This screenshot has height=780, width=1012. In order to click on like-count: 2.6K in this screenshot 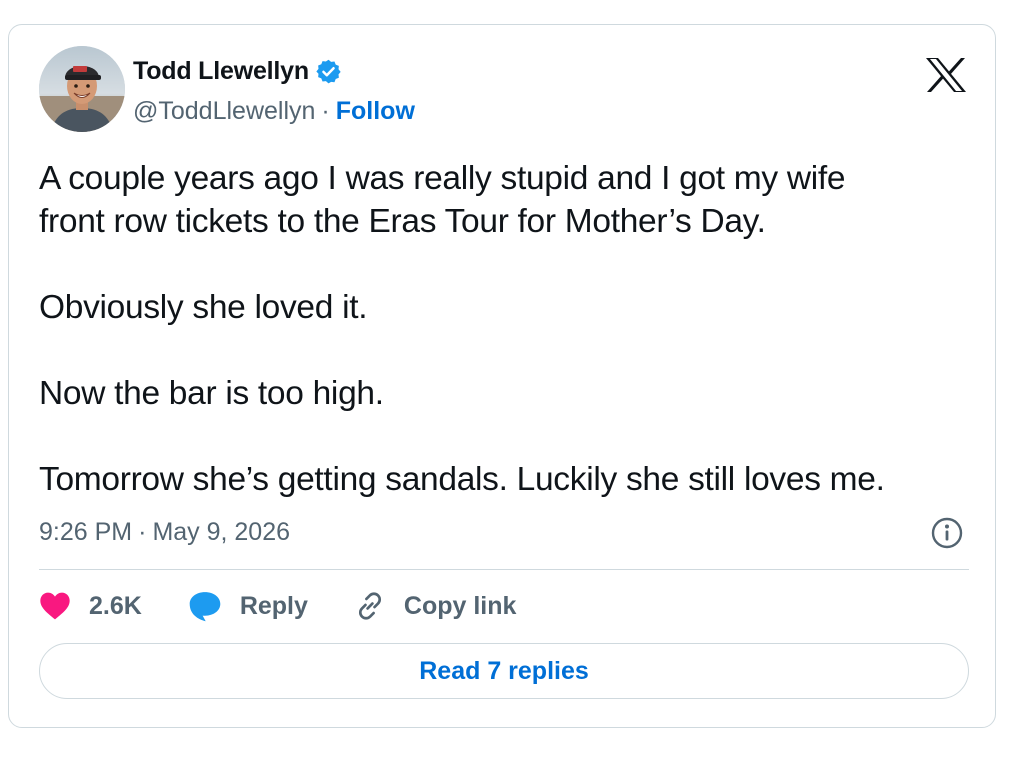, I will do `click(115, 605)`.